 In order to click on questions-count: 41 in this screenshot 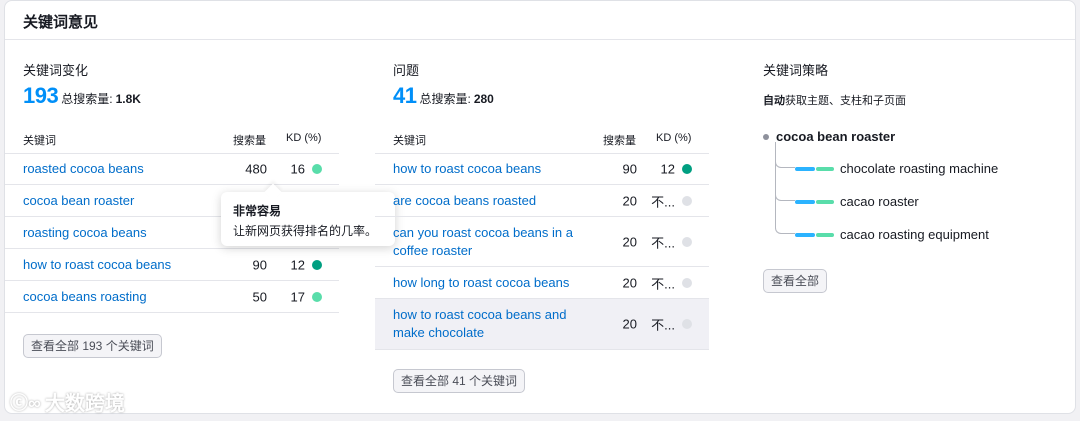, I will do `click(405, 96)`.